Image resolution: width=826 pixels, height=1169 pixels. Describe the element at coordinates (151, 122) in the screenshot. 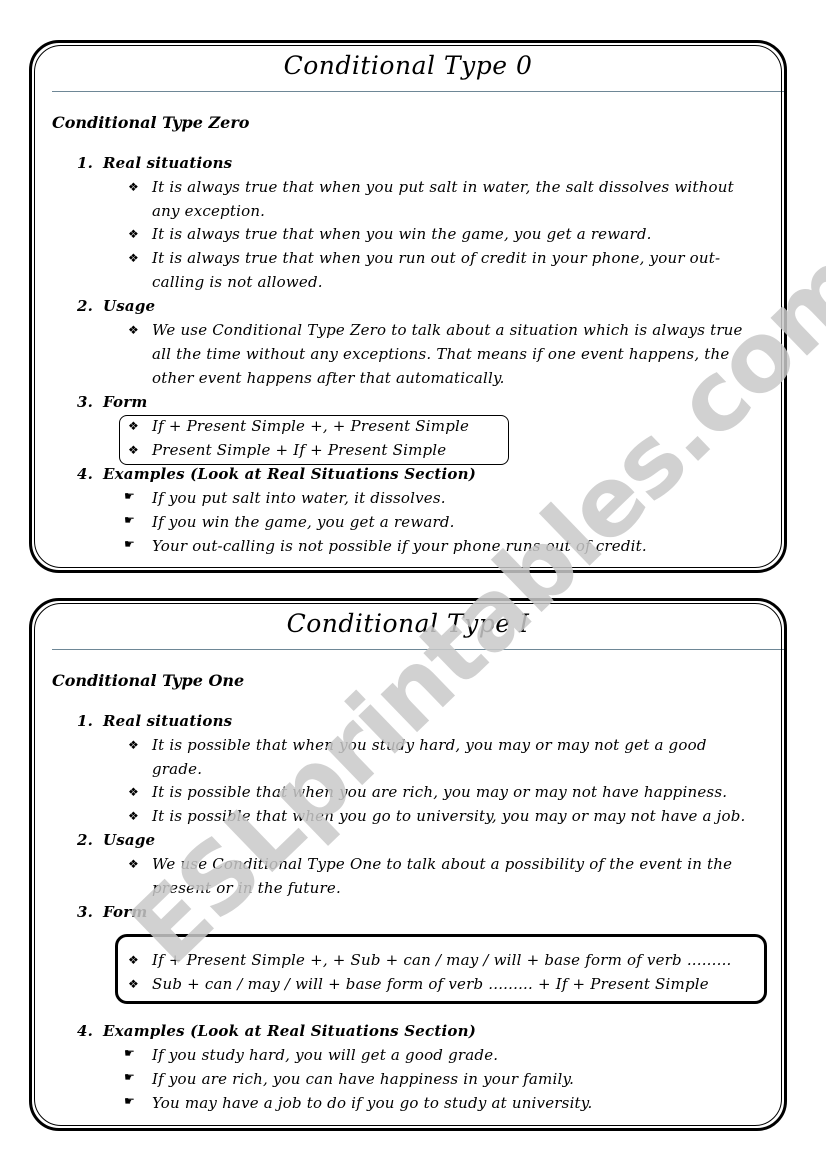

I see `card-subtitle: Conditional Type Zero` at that location.